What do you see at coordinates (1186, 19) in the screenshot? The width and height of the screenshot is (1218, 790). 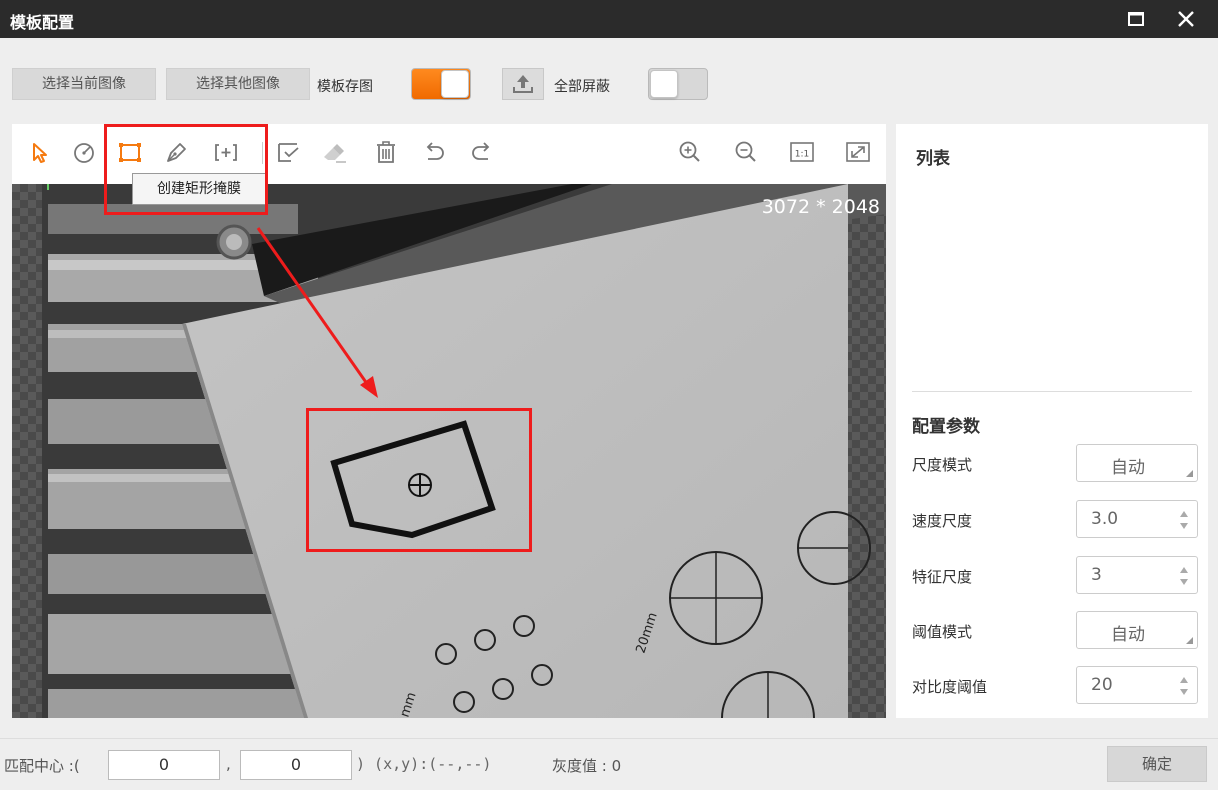 I see `close-icon` at bounding box center [1186, 19].